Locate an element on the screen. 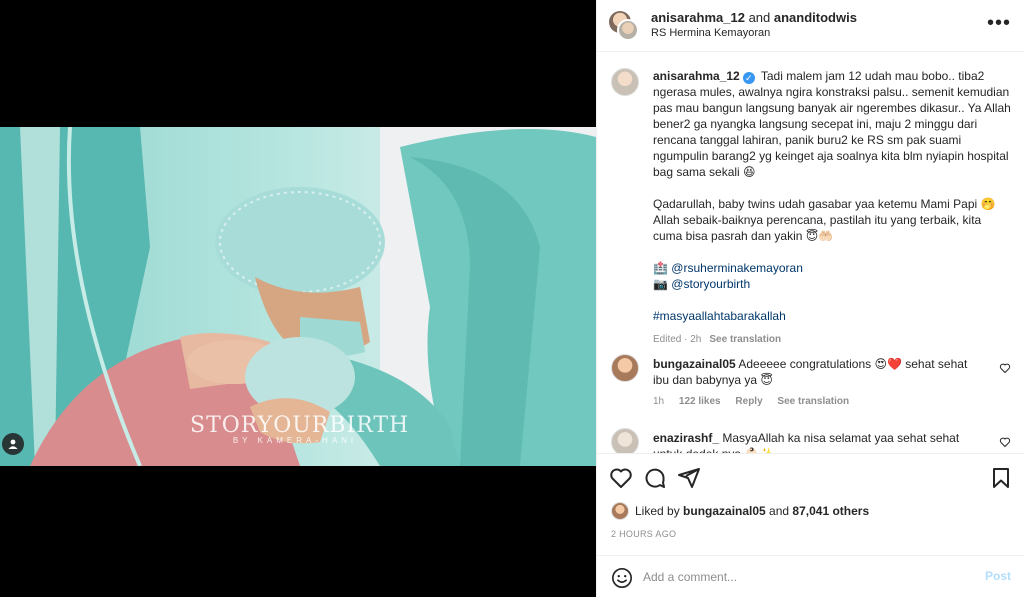  username-link: ananditodwis is located at coordinates (815, 17).